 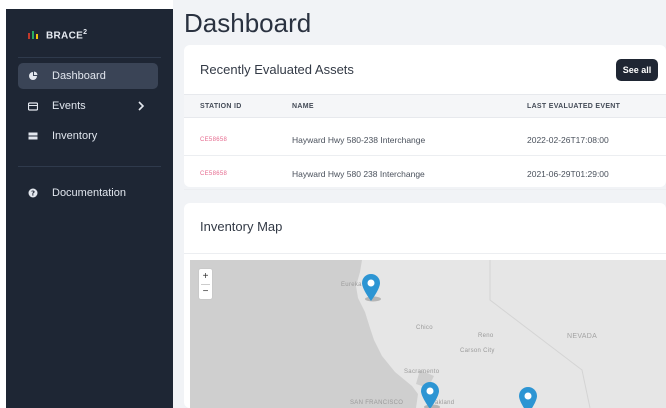 What do you see at coordinates (241, 226) in the screenshot?
I see `card-title: Inventory Map` at bounding box center [241, 226].